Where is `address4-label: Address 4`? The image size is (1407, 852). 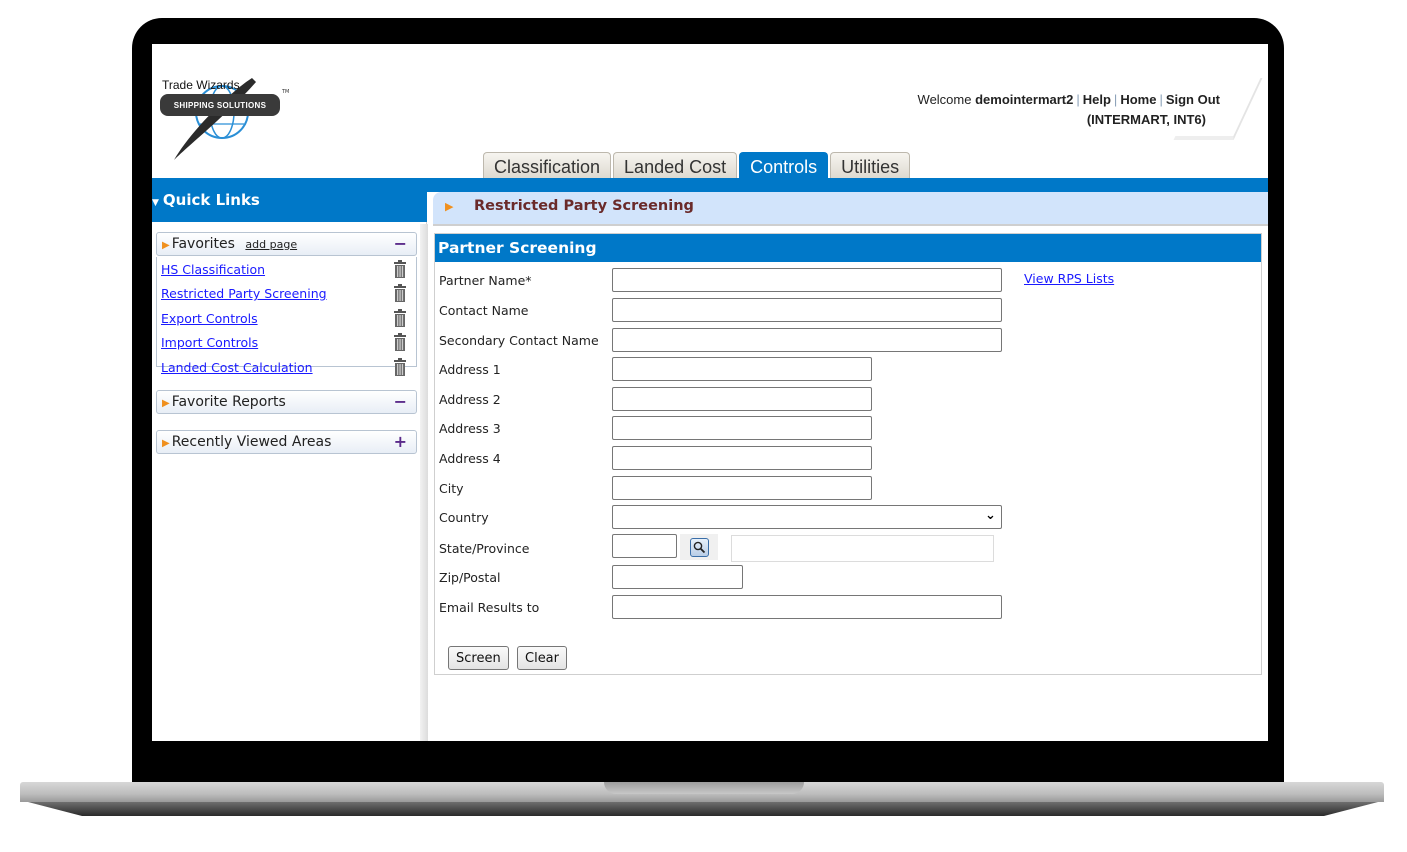
address4-label: Address 4 is located at coordinates (470, 458).